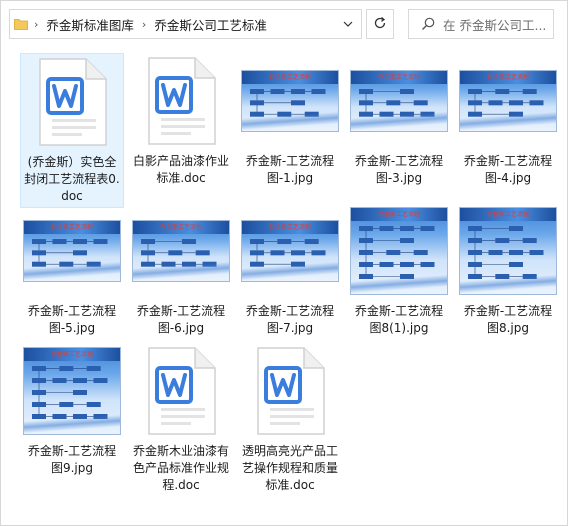 Image resolution: width=568 pixels, height=526 pixels. I want to click on file-name-label: 乔金斯-工艺流程图-5.jpg, so click(72, 319).